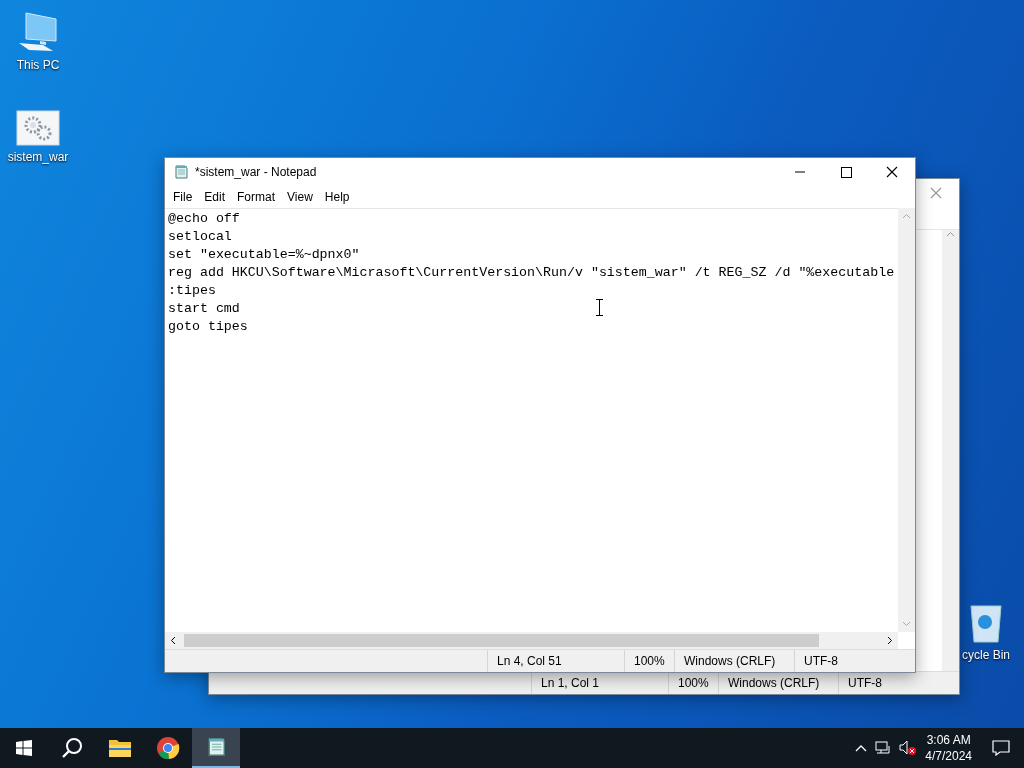 The width and height of the screenshot is (1024, 768). Describe the element at coordinates (183, 197) in the screenshot. I see `menu-item: File` at that location.